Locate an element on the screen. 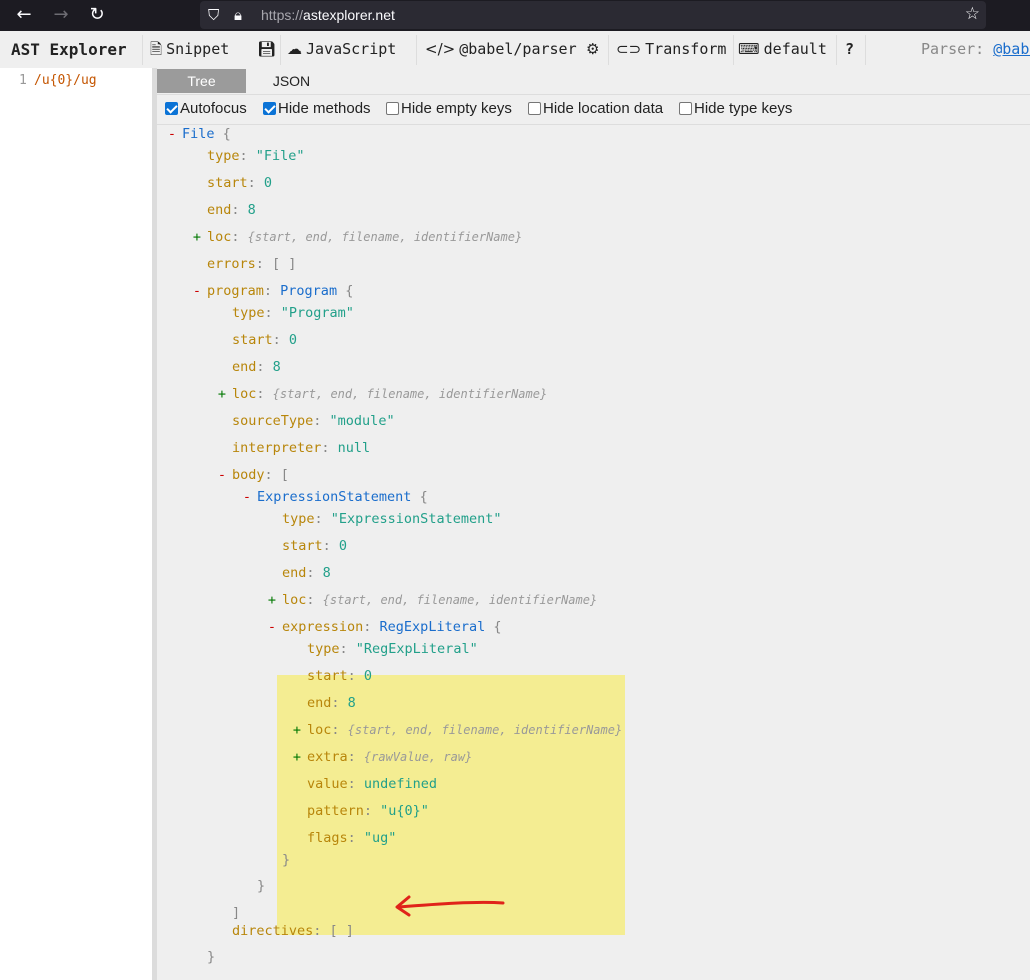 The image size is (1030, 980). option-hide-methods: Hide methods is located at coordinates (317, 109).